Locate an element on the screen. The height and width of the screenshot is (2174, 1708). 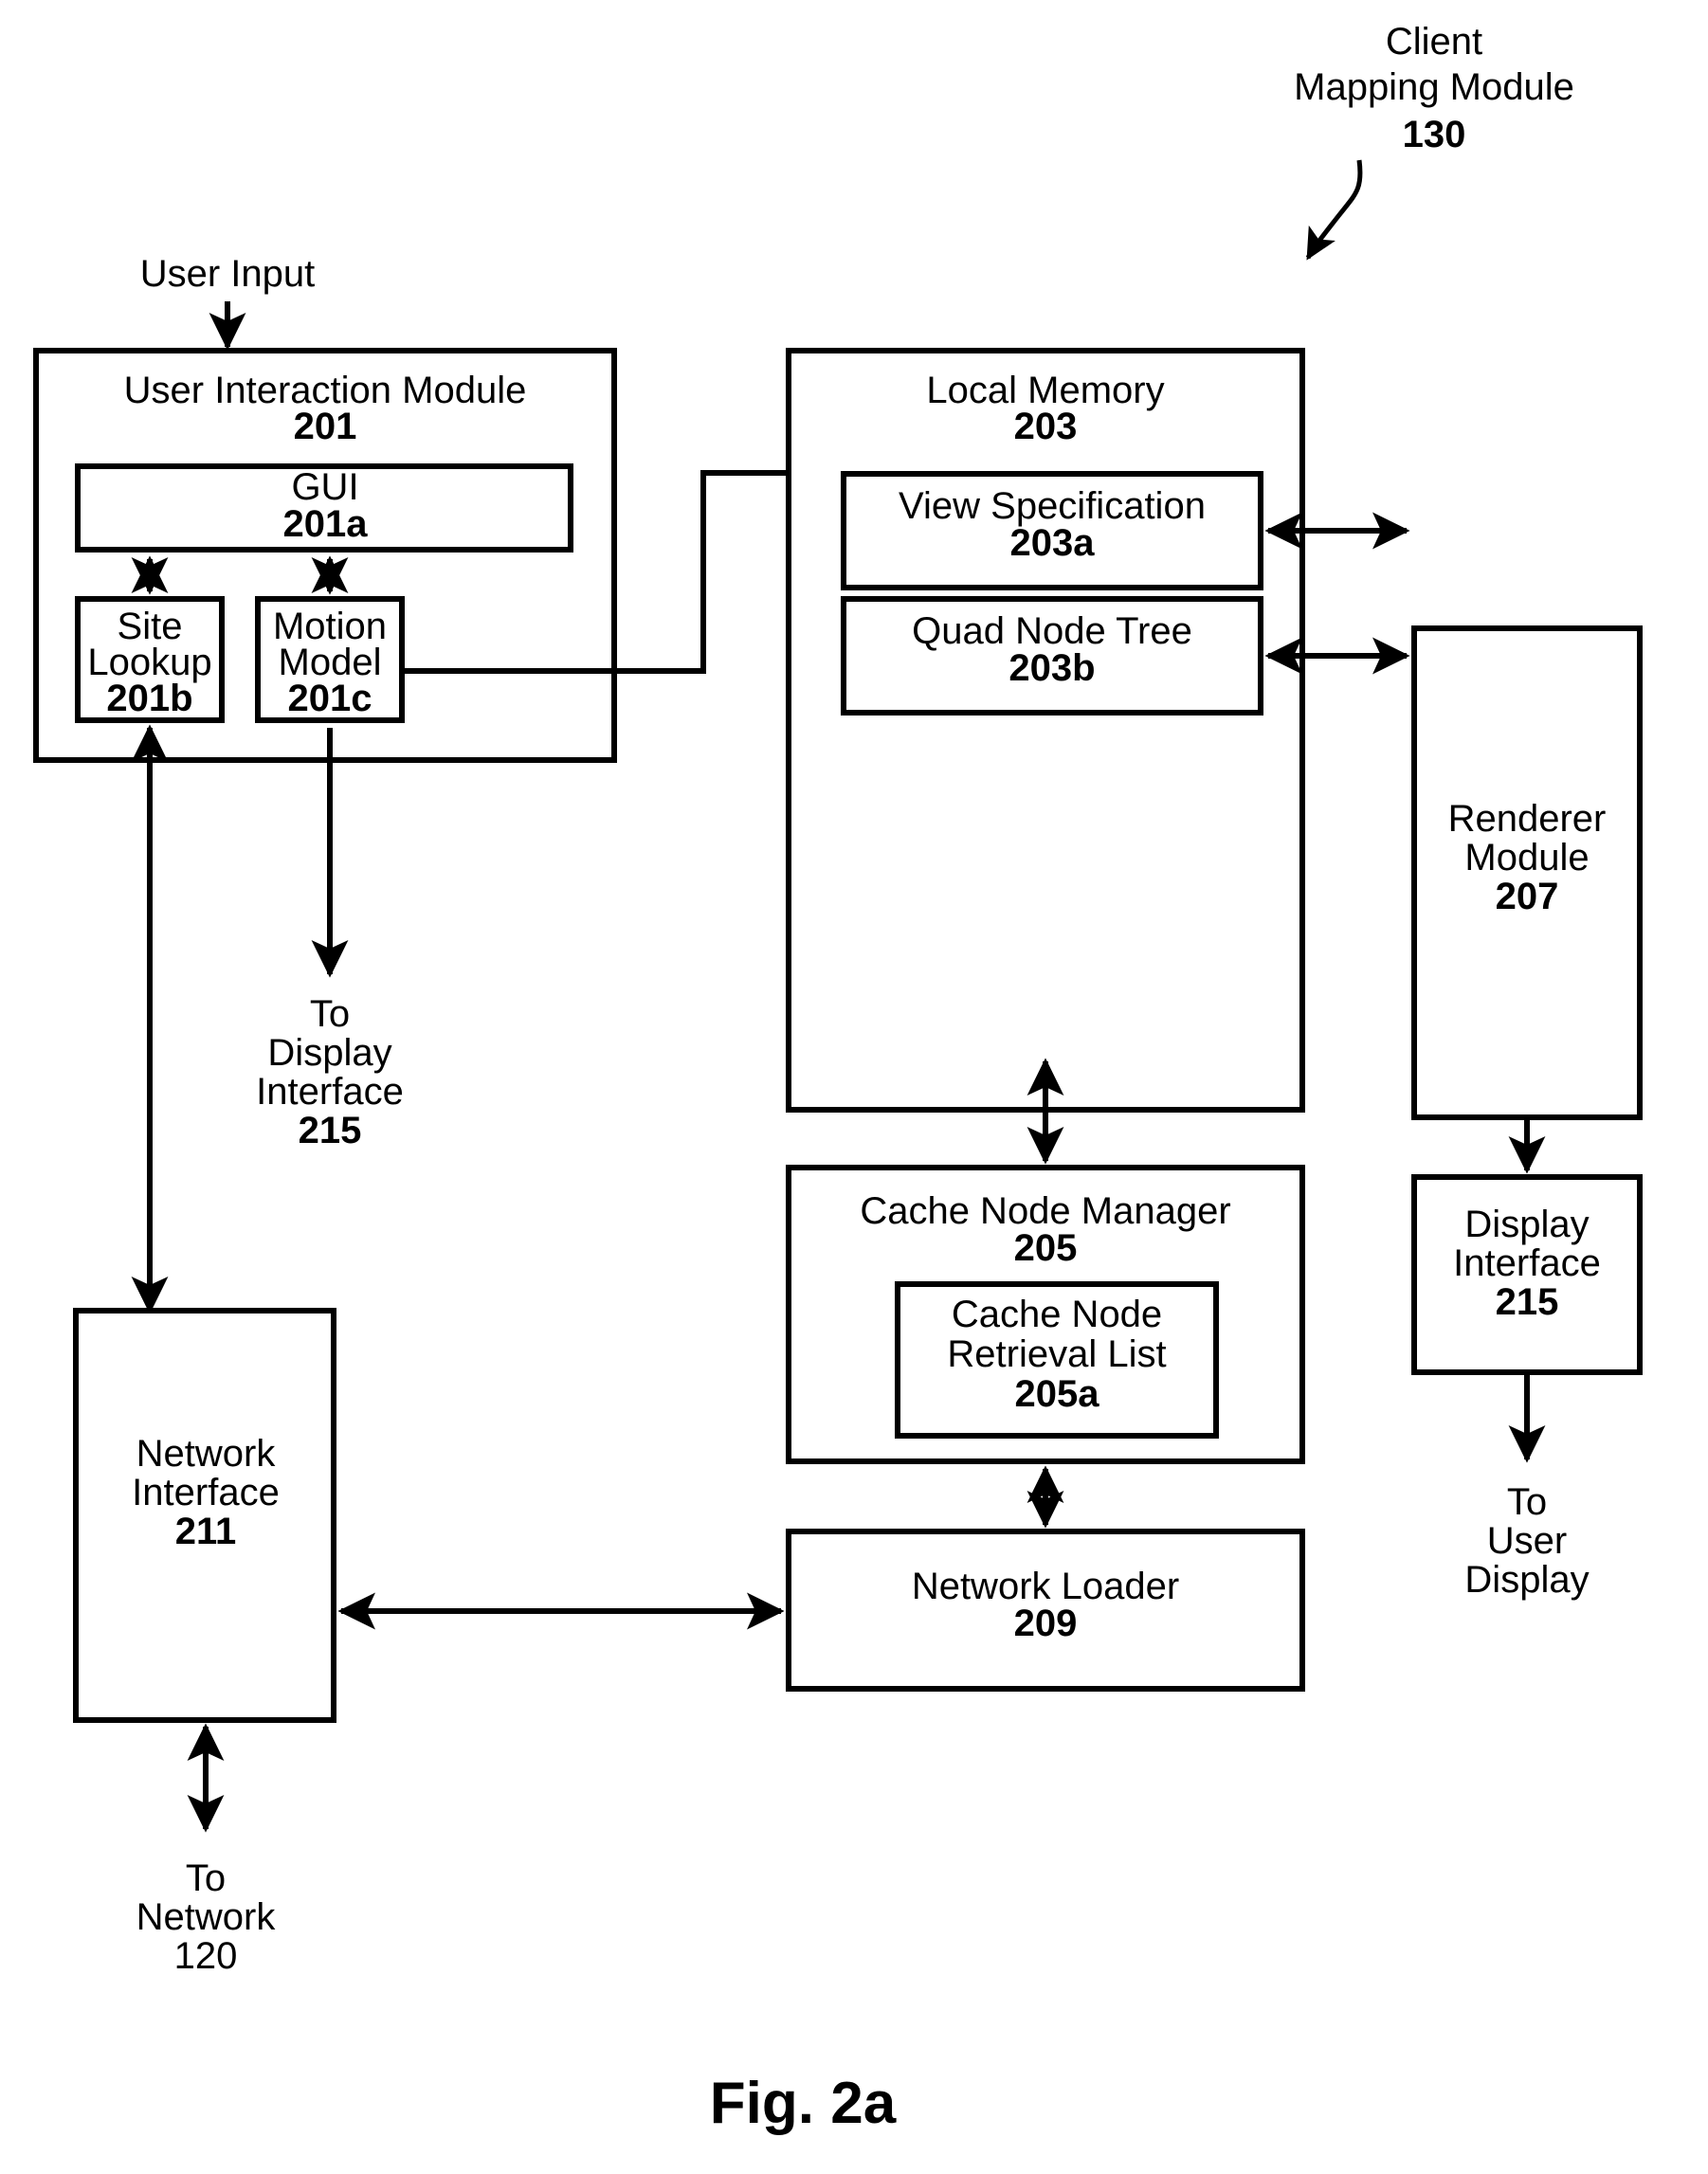
to-network-line2: Network is located at coordinates (206, 1917).